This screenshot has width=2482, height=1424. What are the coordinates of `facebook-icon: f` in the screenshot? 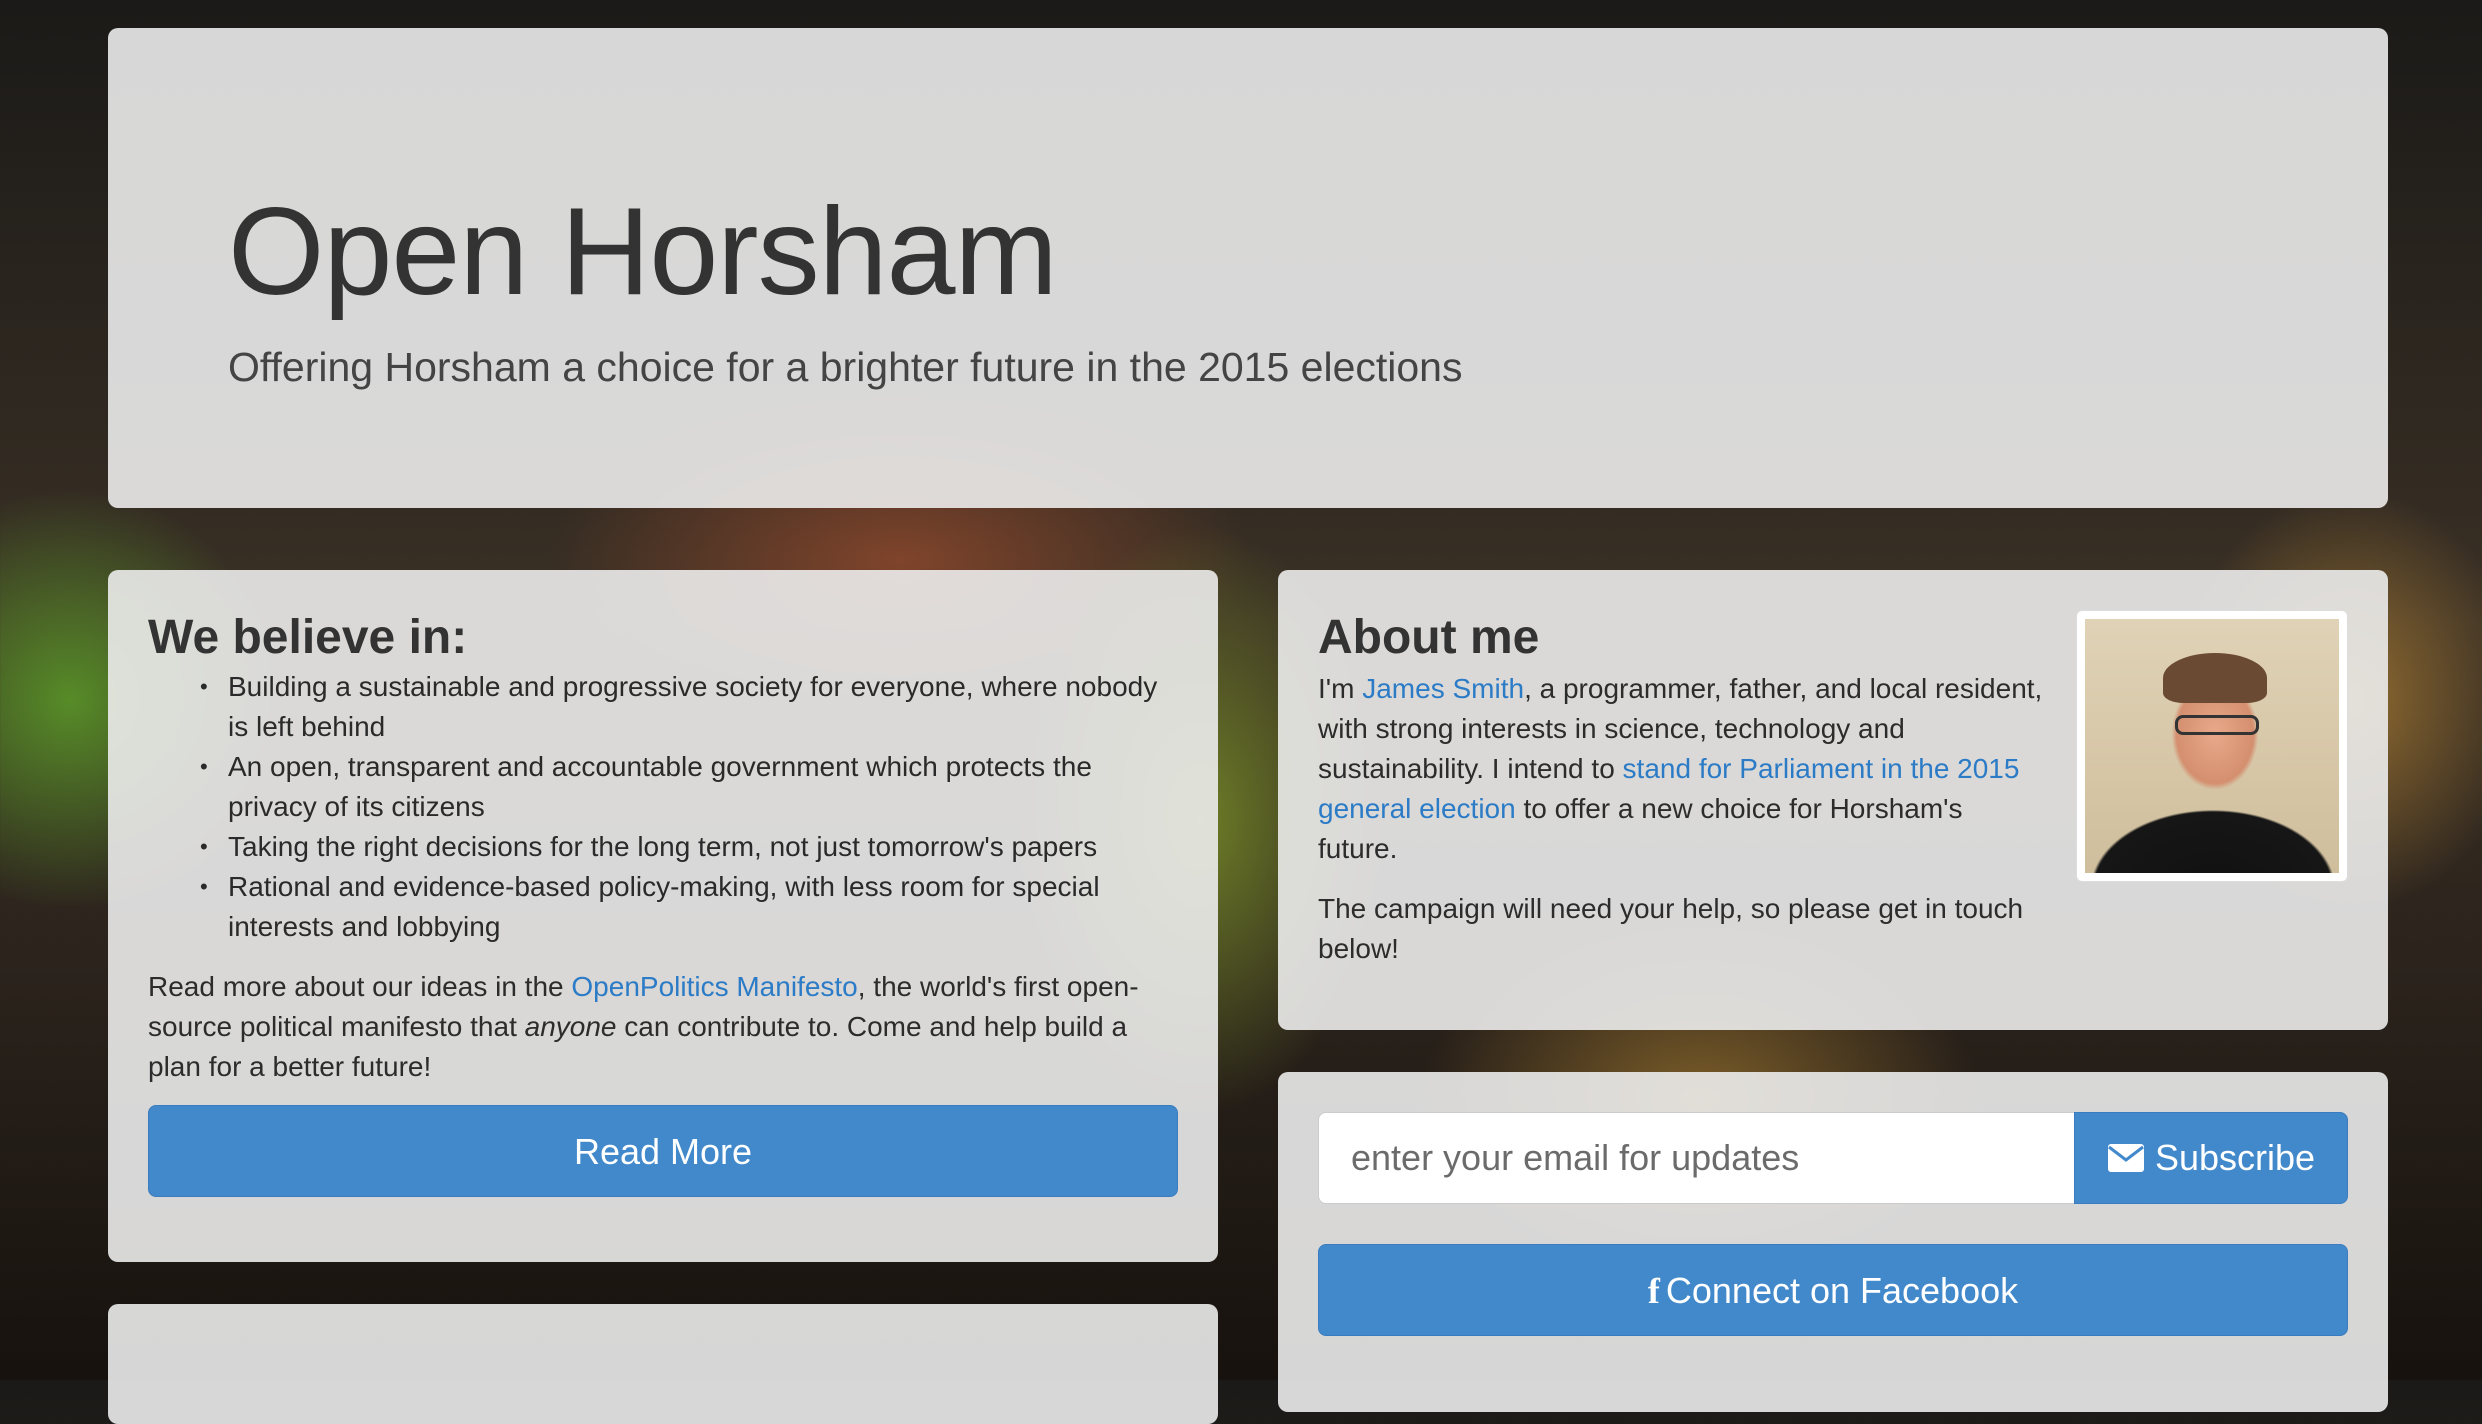 It's located at (1653, 1291).